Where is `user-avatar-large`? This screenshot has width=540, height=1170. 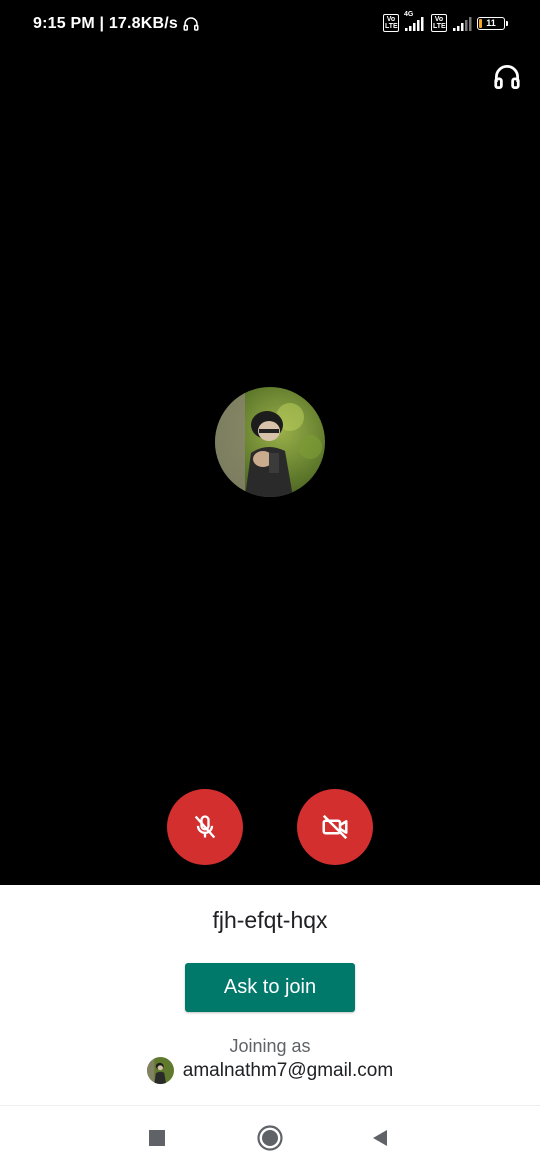 user-avatar-large is located at coordinates (270, 442).